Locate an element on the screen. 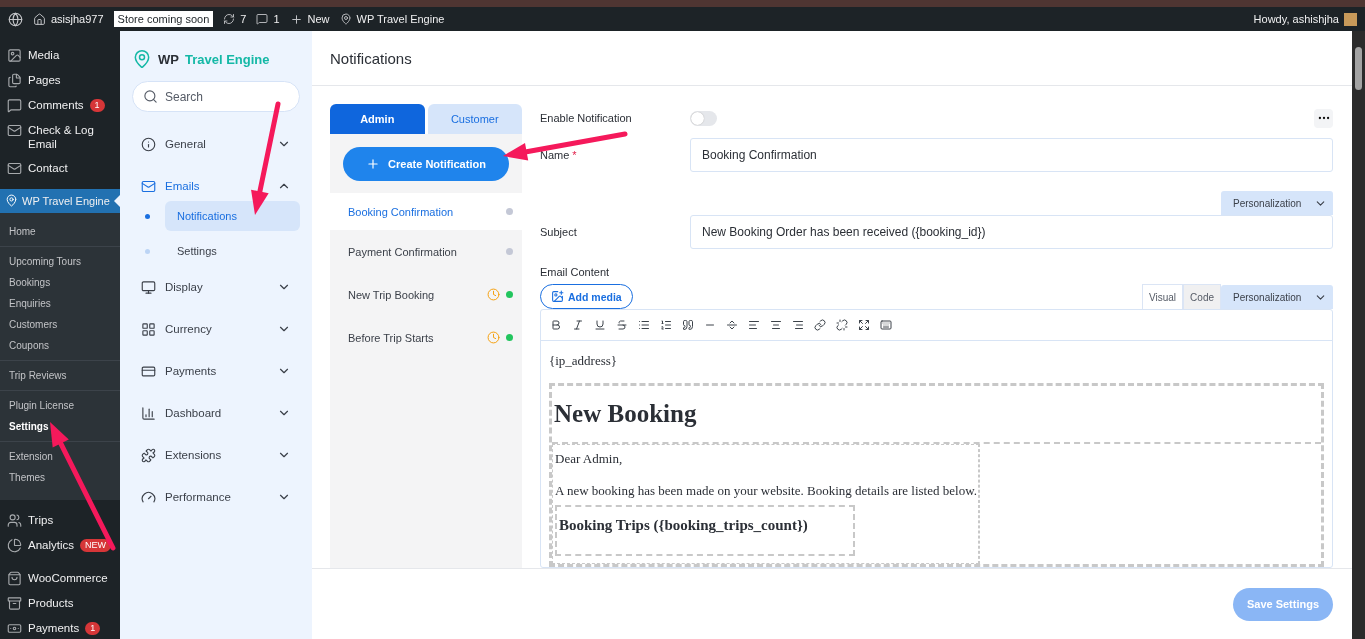 This screenshot has width=1365, height=639. numbered-list-icon is located at coordinates (666, 325).